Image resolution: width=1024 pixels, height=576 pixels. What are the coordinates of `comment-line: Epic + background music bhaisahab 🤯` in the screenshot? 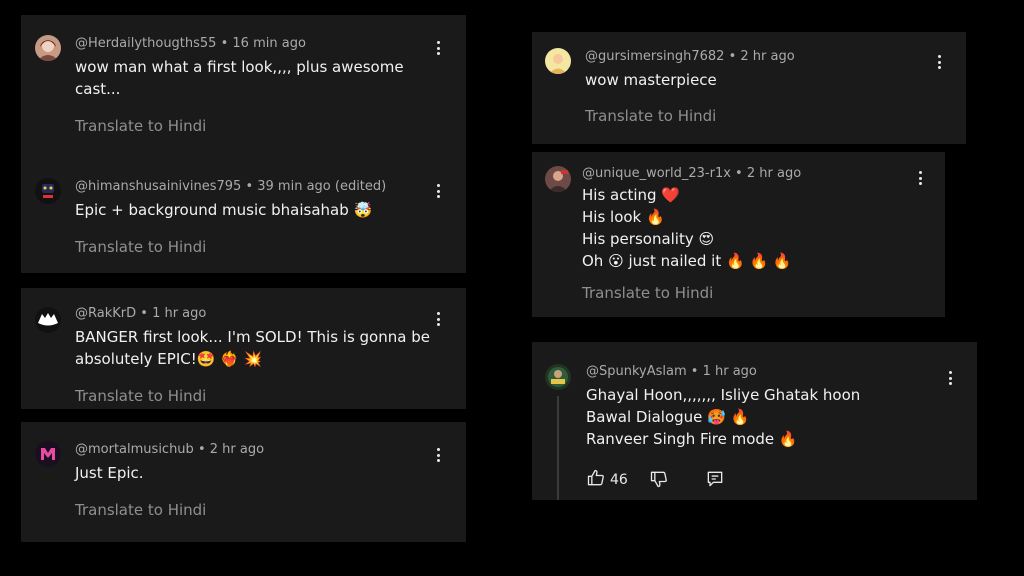 It's located at (224, 210).